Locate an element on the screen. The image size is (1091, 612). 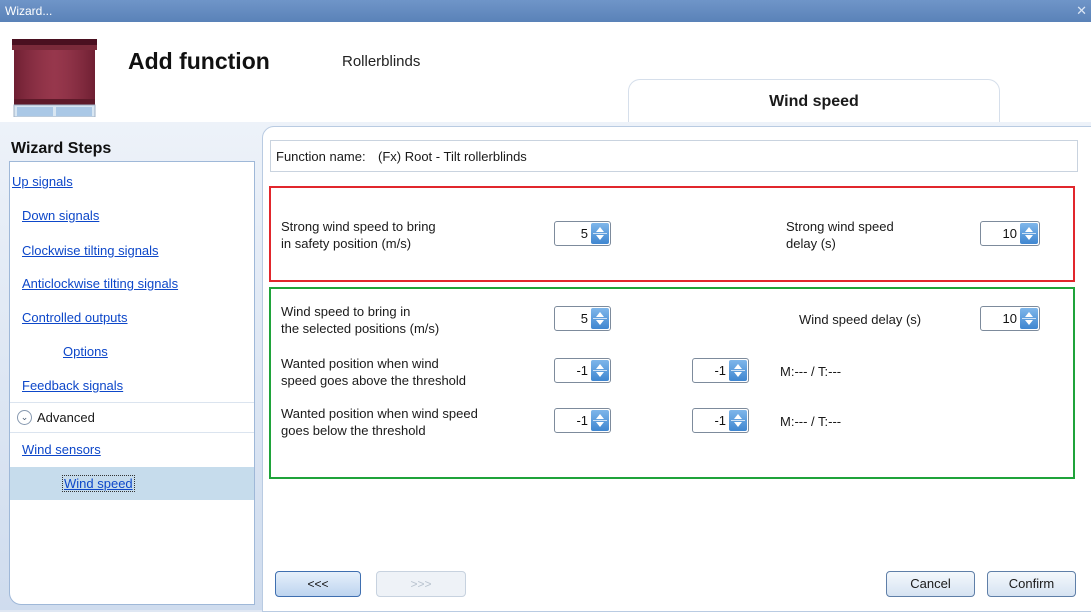
confirm-button: Confirm is located at coordinates (1031, 584).